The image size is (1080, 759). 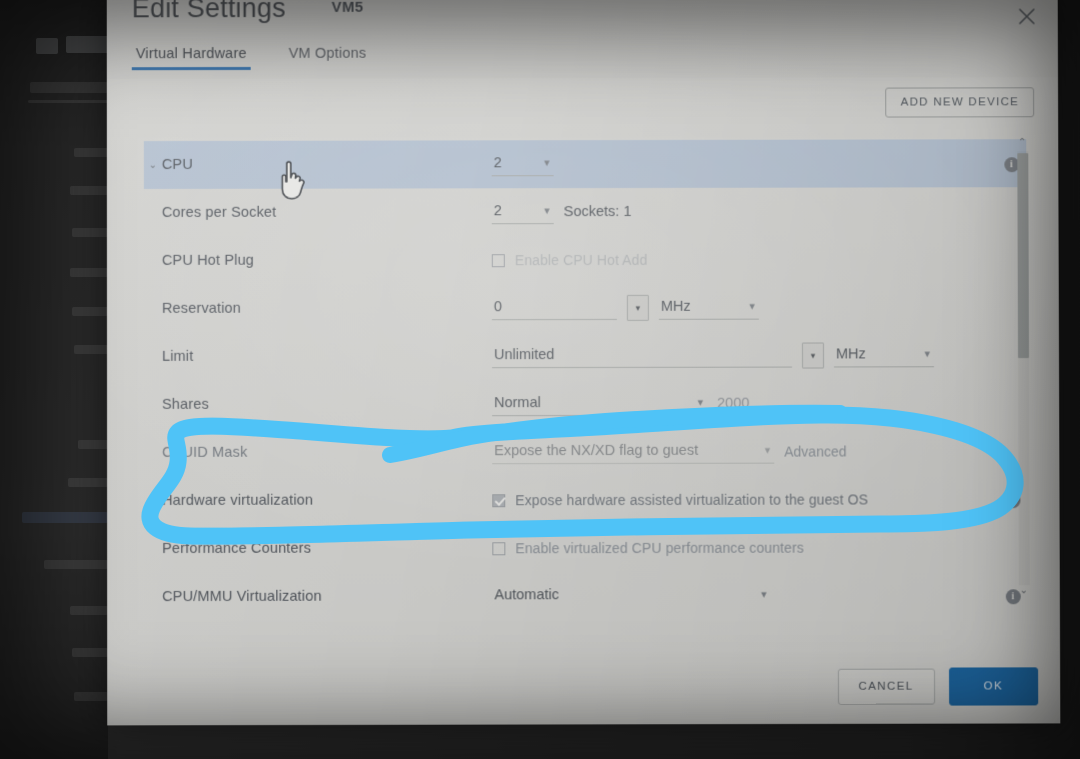 What do you see at coordinates (993, 686) in the screenshot?
I see `ok-button: OK` at bounding box center [993, 686].